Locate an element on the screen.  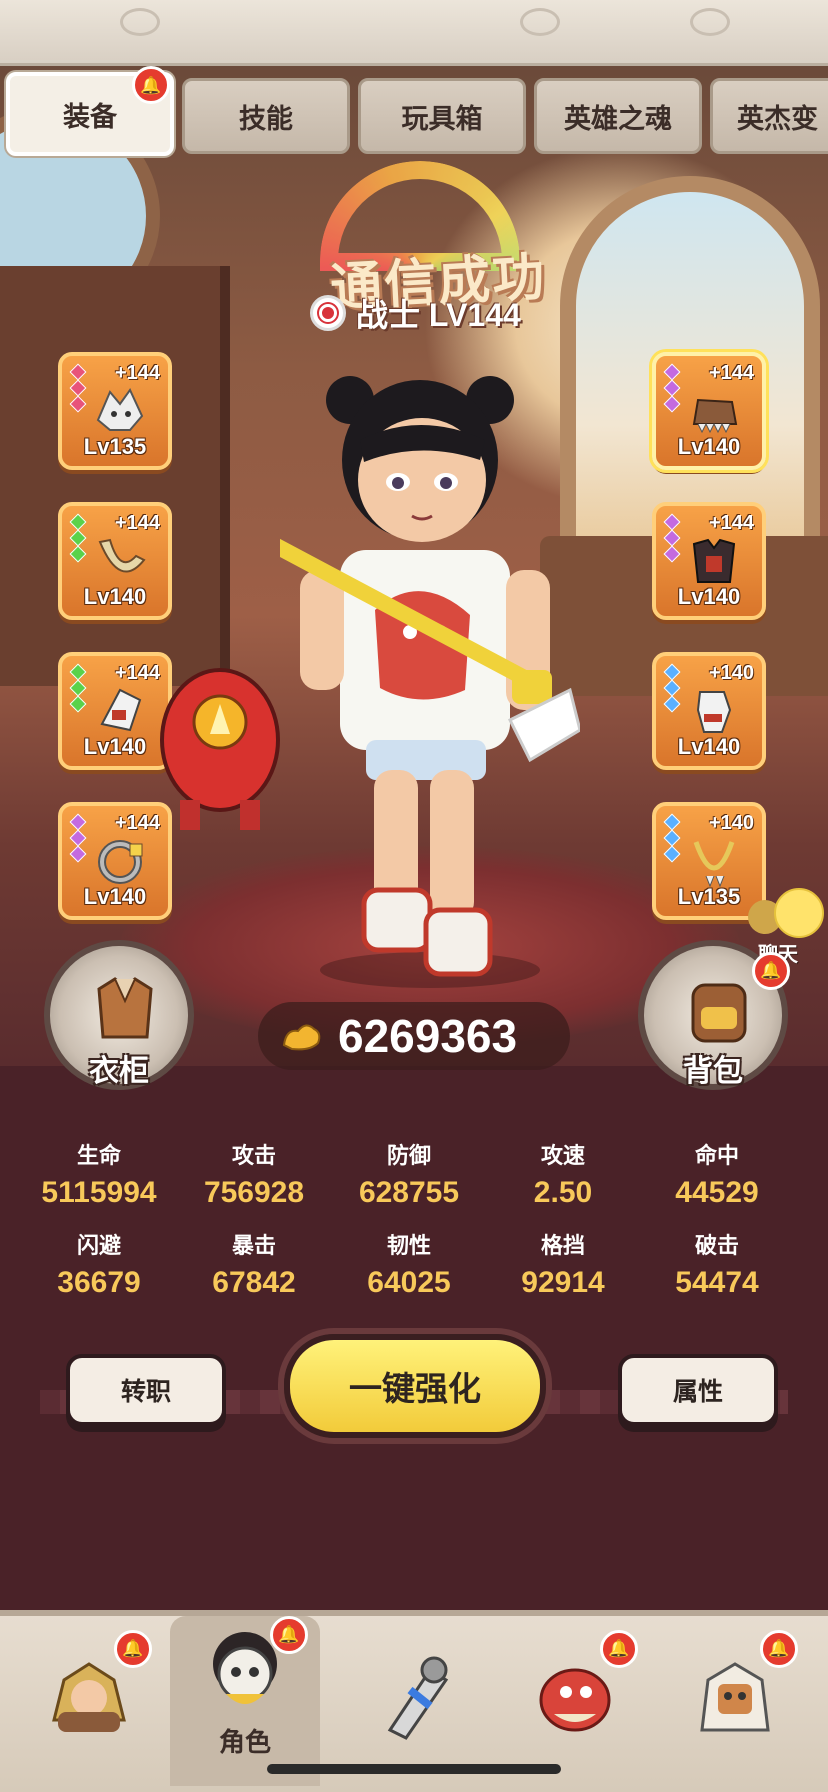
boomerang-icon is located at coordinates (122, 555).